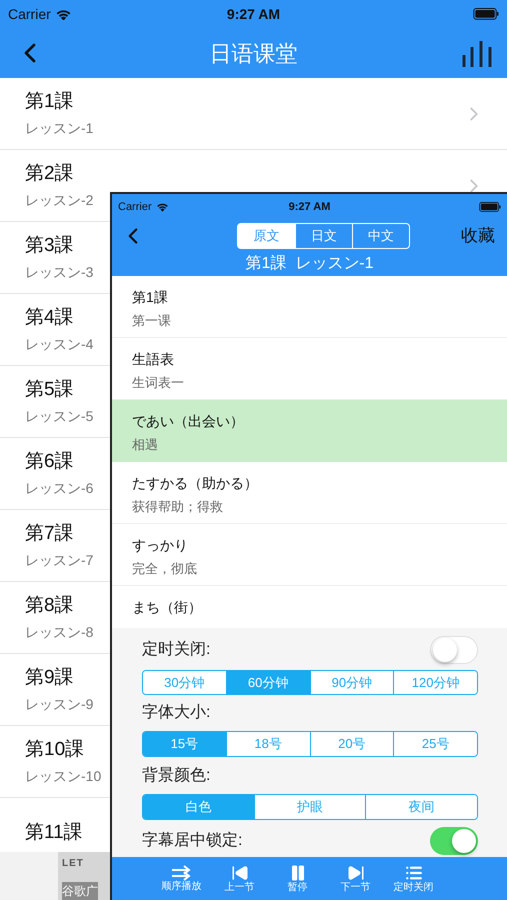 Image resolution: width=507 pixels, height=900 pixels. Describe the element at coordinates (177, 776) in the screenshot. I see `setting-label: 背景颜色:` at that location.